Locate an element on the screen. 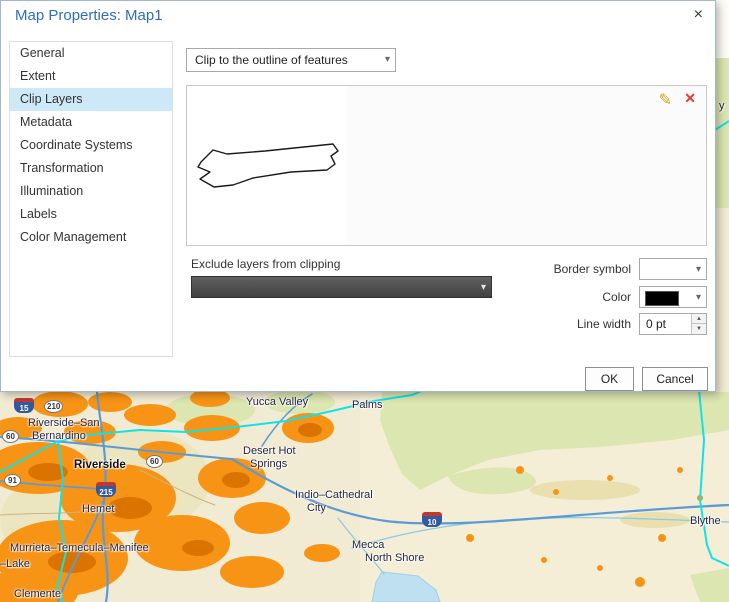  spin-down-icon: ▼ is located at coordinates (699, 329).